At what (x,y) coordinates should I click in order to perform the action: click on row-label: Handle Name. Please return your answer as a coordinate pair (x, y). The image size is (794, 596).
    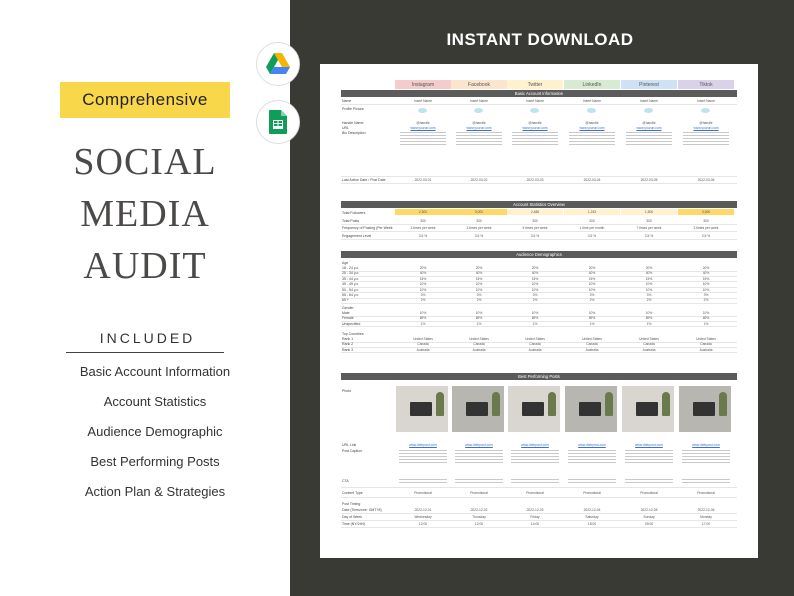
    Looking at the image, I should click on (353, 123).